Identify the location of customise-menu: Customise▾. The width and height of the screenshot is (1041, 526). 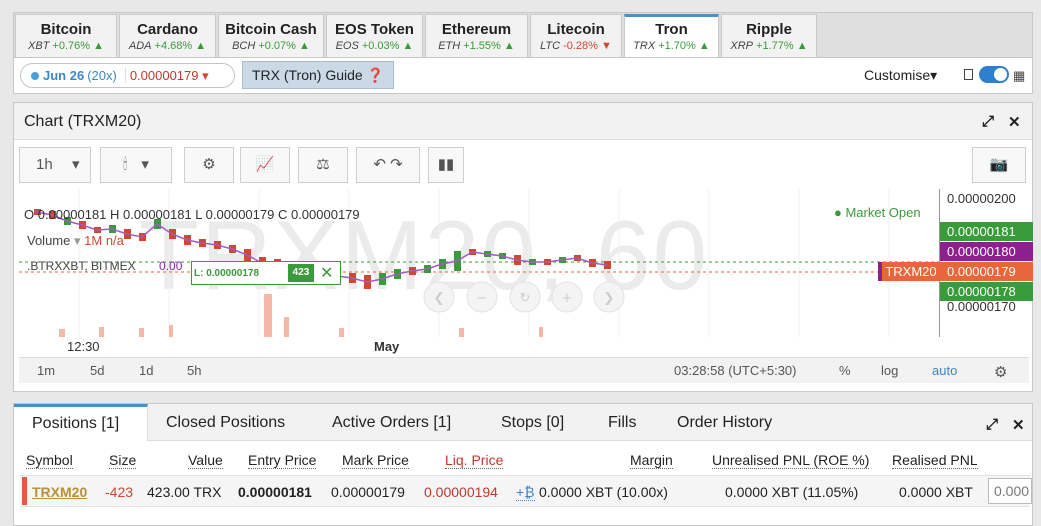
(900, 75).